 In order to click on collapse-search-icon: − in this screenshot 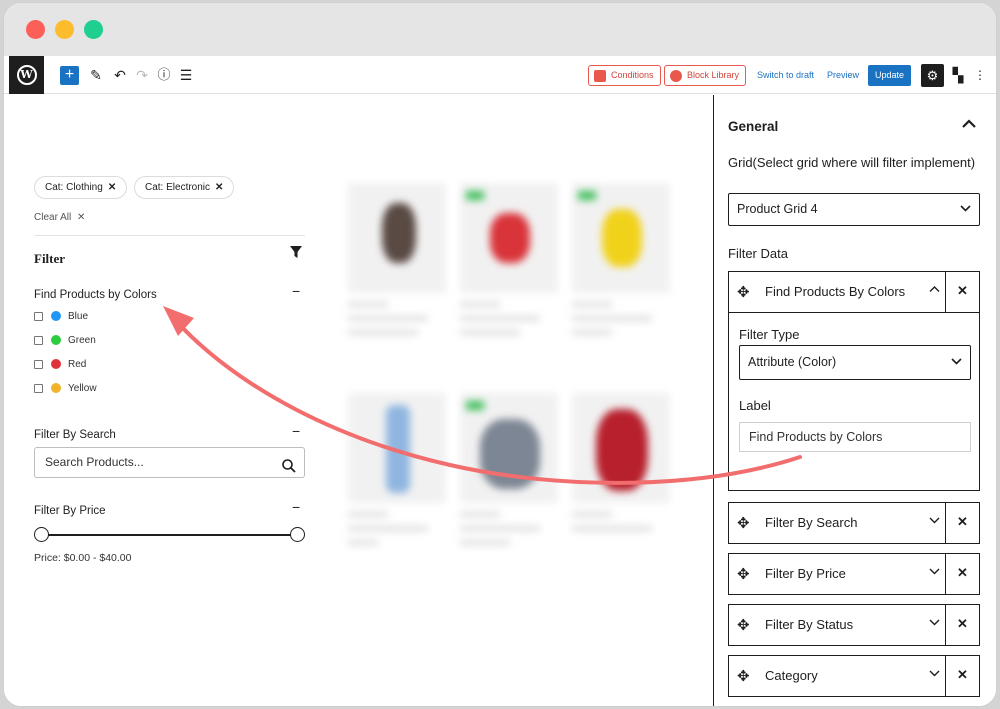, I will do `click(296, 431)`.